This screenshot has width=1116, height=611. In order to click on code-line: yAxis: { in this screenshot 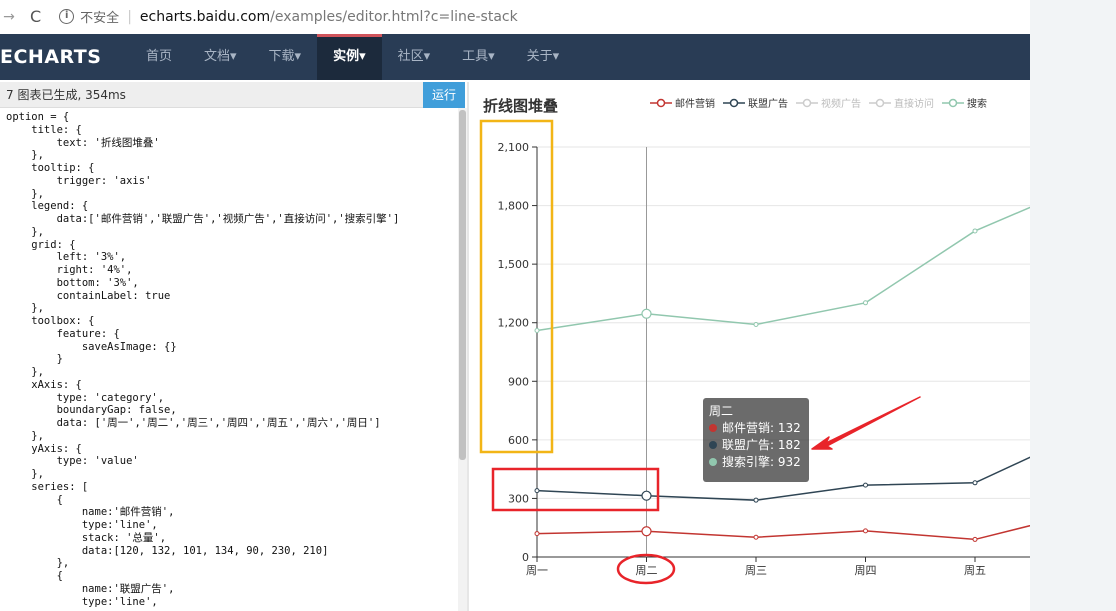, I will do `click(232, 449)`.